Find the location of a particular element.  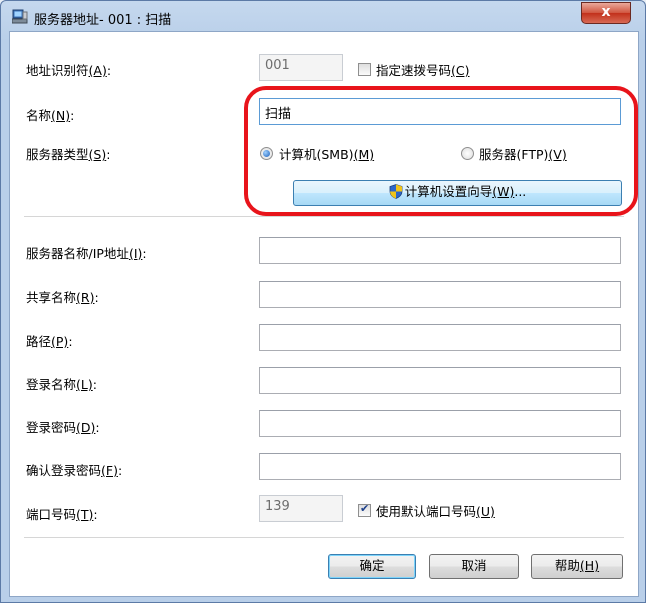

close-button: x is located at coordinates (606, 13).